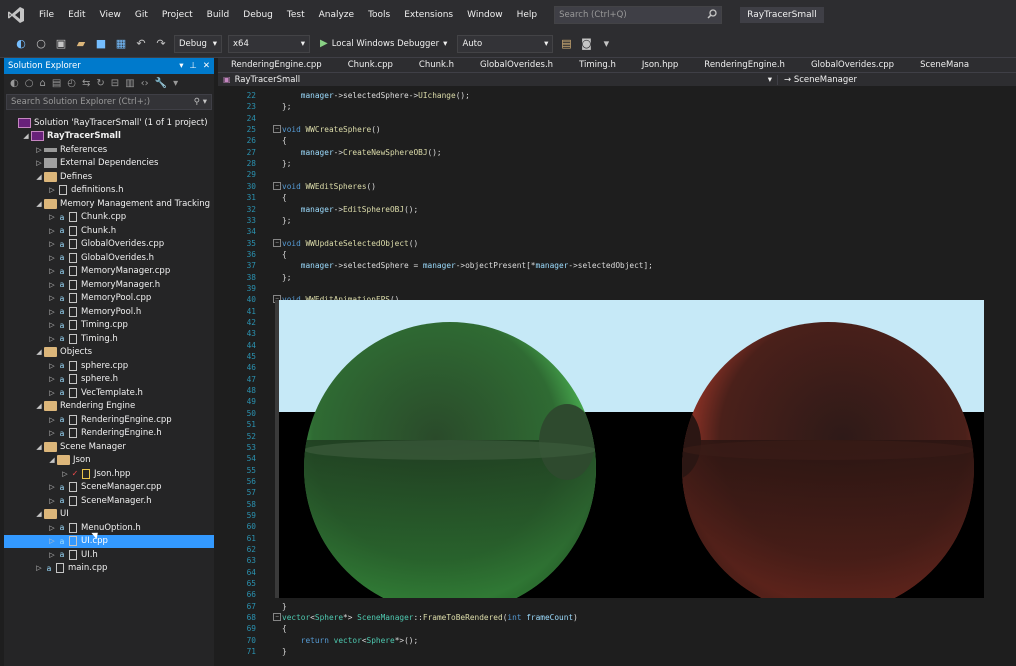  What do you see at coordinates (606, 44) in the screenshot?
I see `overflow-icon: ▾` at bounding box center [606, 44].